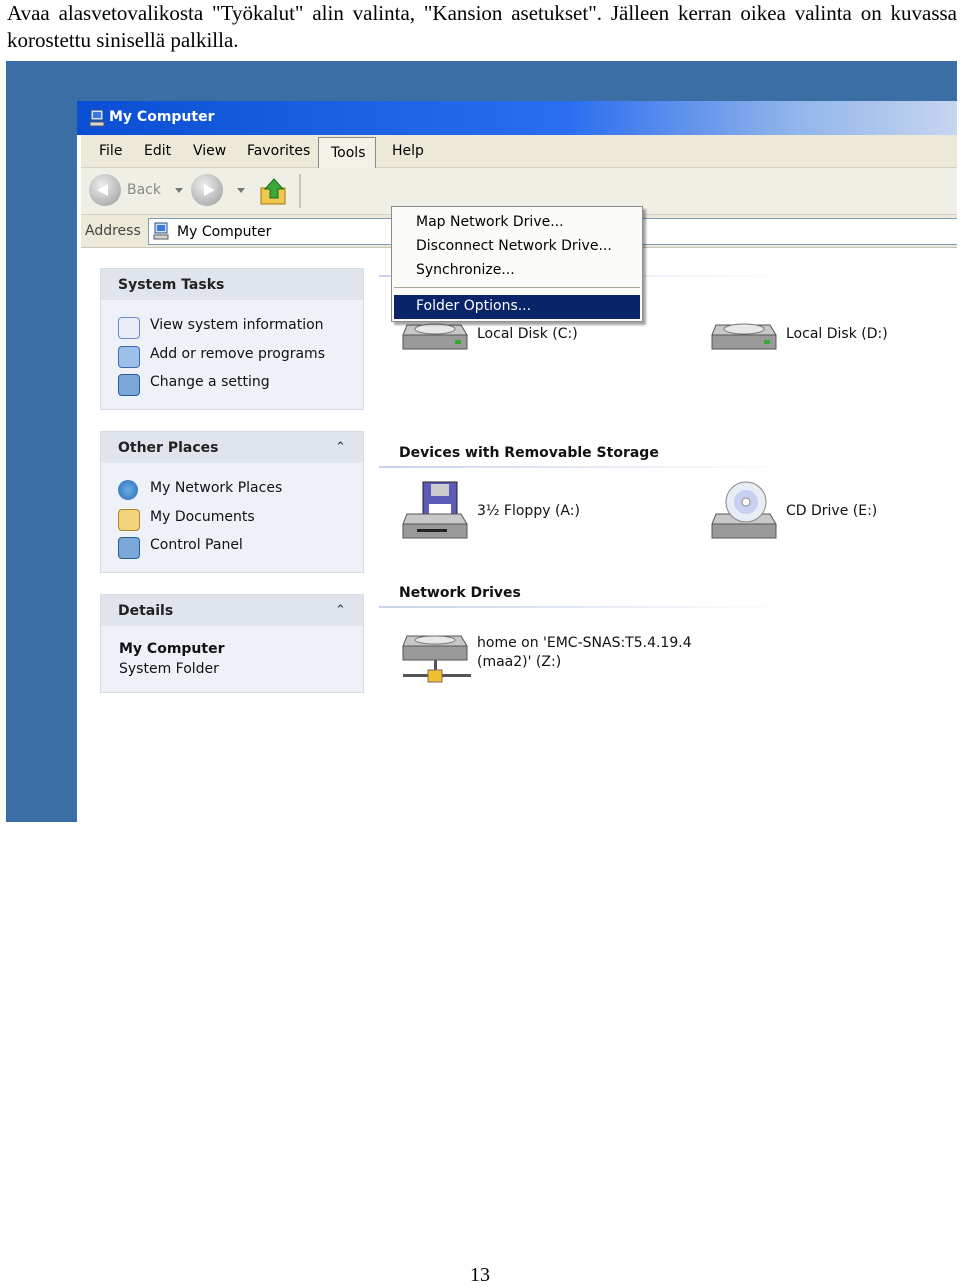 The height and width of the screenshot is (1287, 960). Describe the element at coordinates (146, 611) in the screenshot. I see `panel-title: Details` at that location.